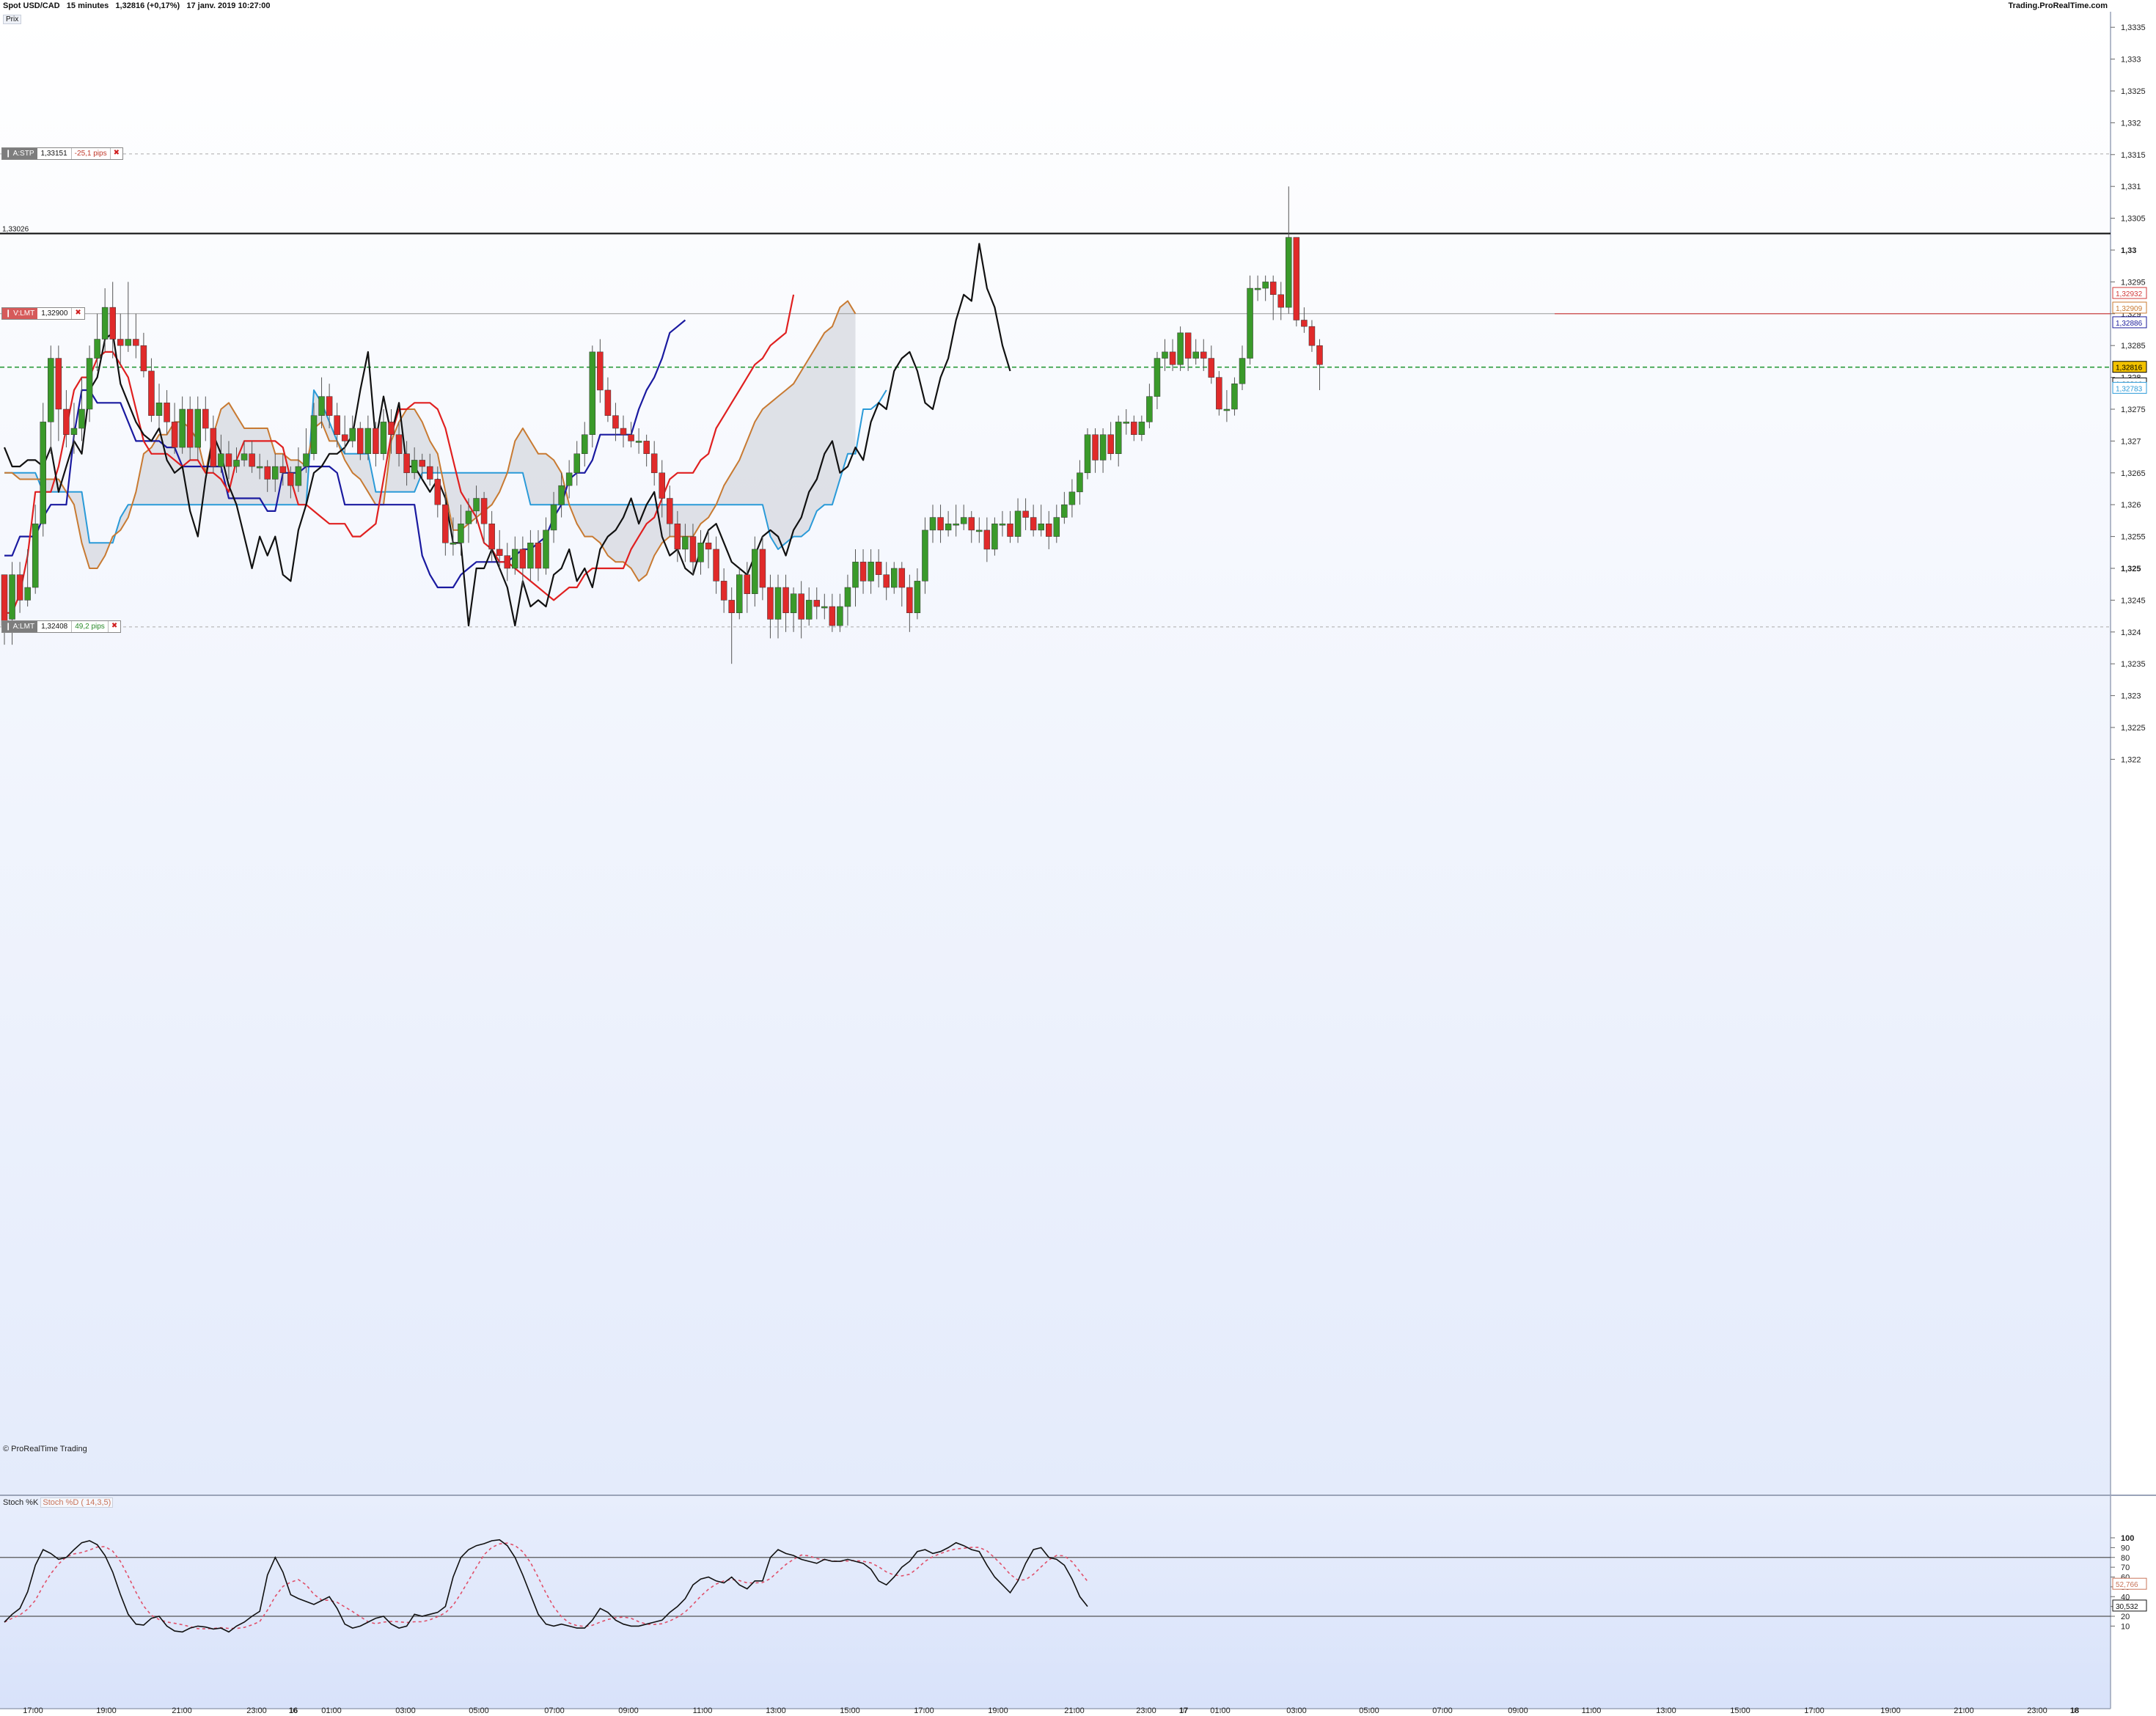 The image size is (2156, 1716). I want to click on y-tick-label: 1,327, so click(2131, 441).